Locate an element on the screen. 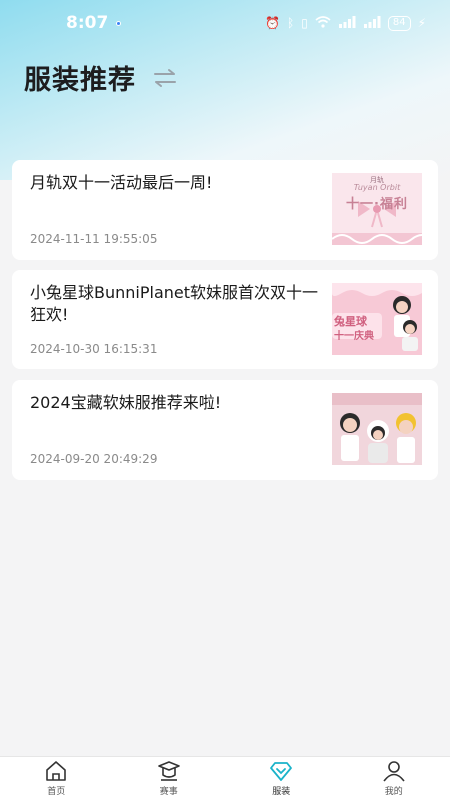 The image size is (450, 800). home-icon is located at coordinates (56, 771).